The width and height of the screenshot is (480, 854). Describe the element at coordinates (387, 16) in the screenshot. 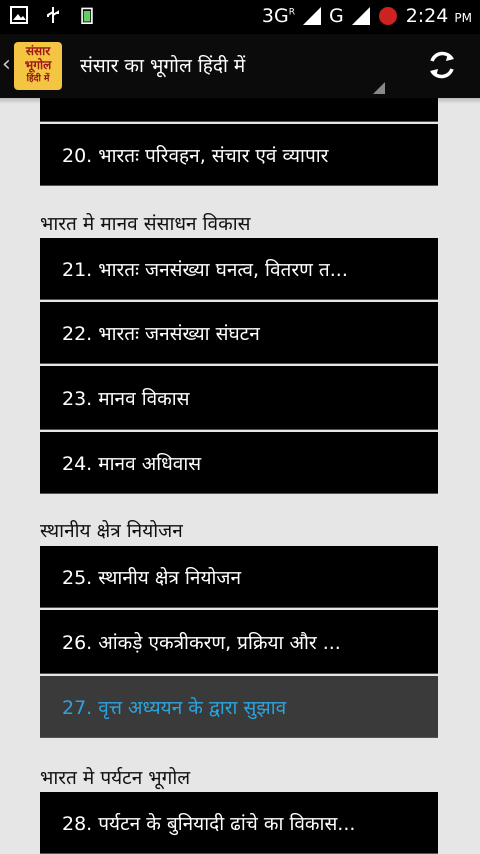

I see `notification-icon` at that location.